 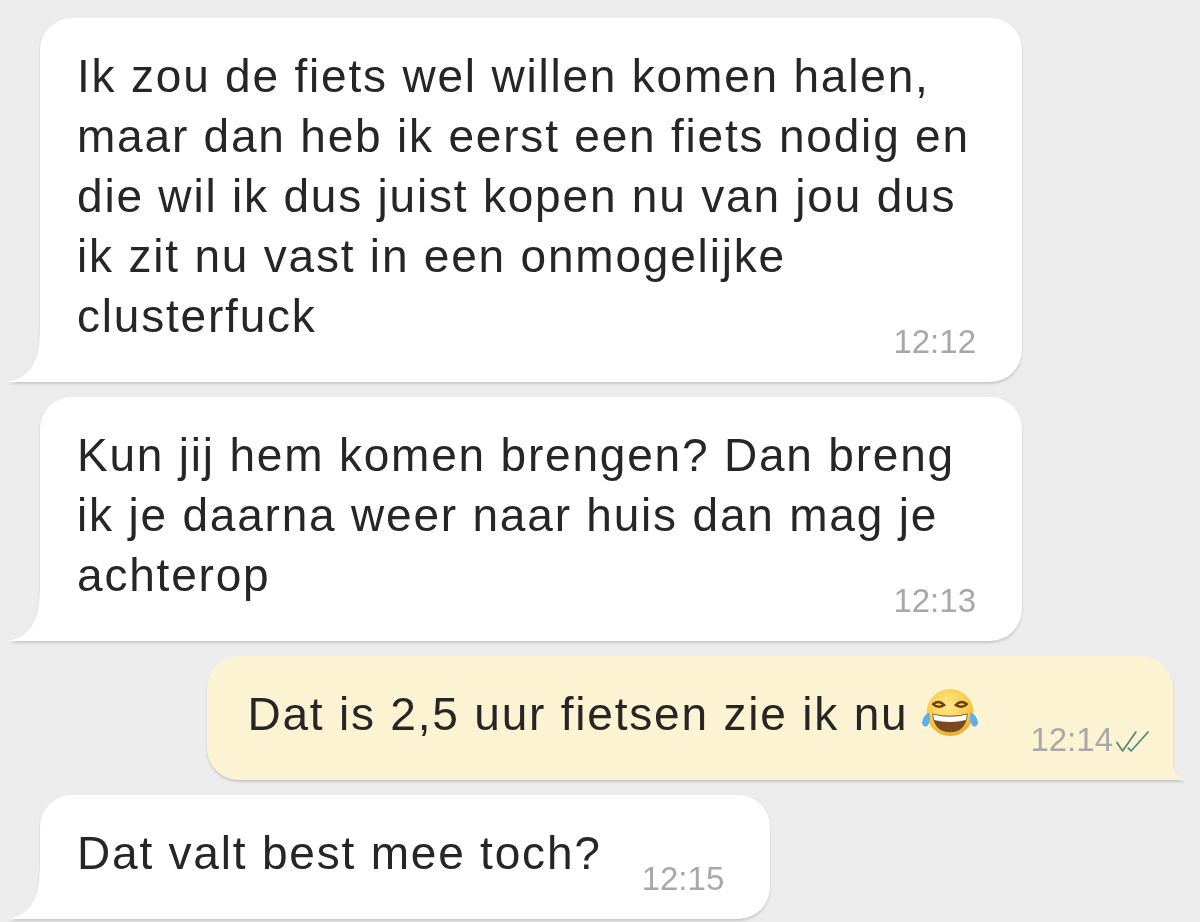 What do you see at coordinates (1071, 739) in the screenshot?
I see `message-time: 12:14` at bounding box center [1071, 739].